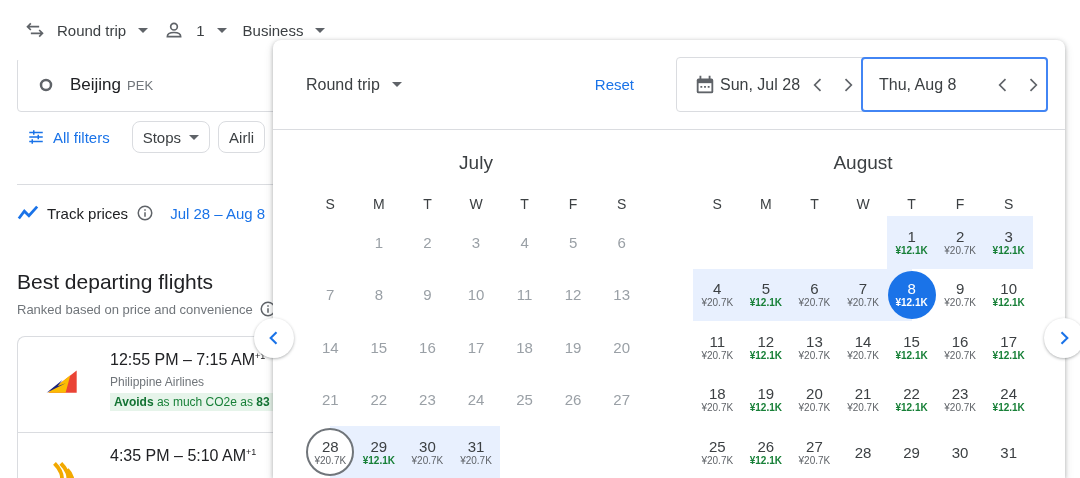 This screenshot has width=1080, height=478. Describe the element at coordinates (378, 399) in the screenshot. I see `calendar-day: 22` at that location.